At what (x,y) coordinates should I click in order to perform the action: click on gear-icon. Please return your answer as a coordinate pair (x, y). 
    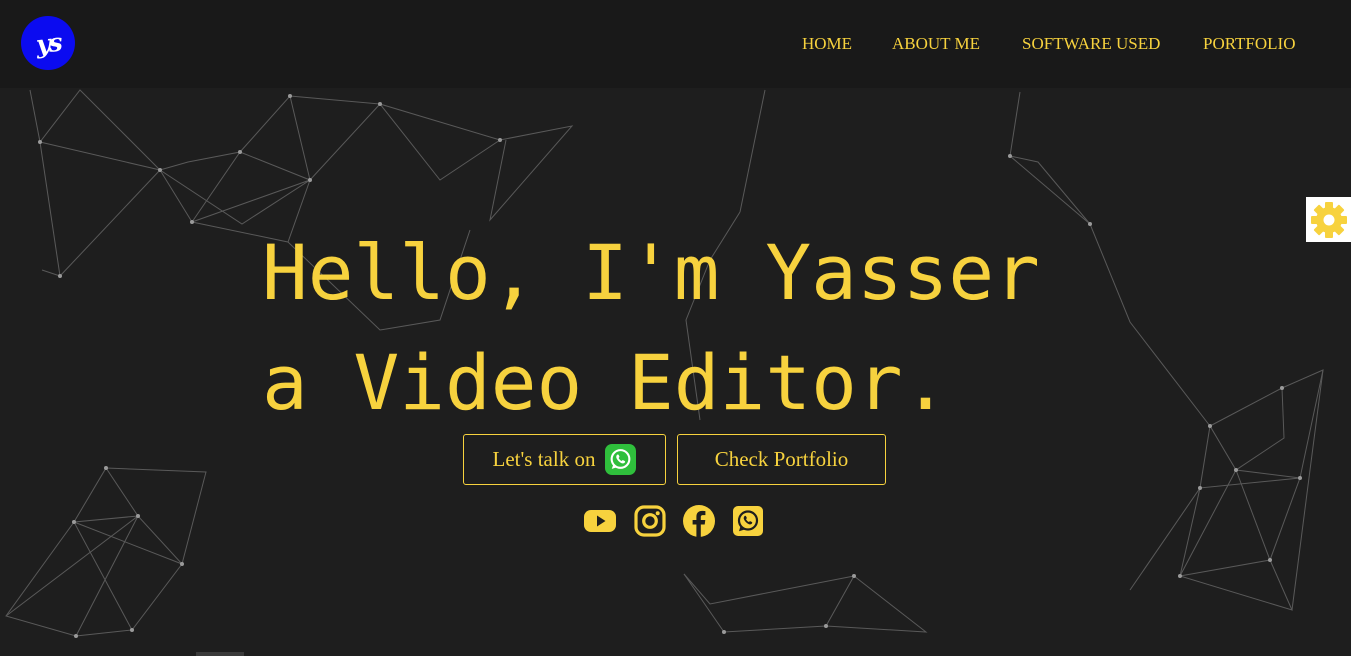
    Looking at the image, I should click on (1328, 219).